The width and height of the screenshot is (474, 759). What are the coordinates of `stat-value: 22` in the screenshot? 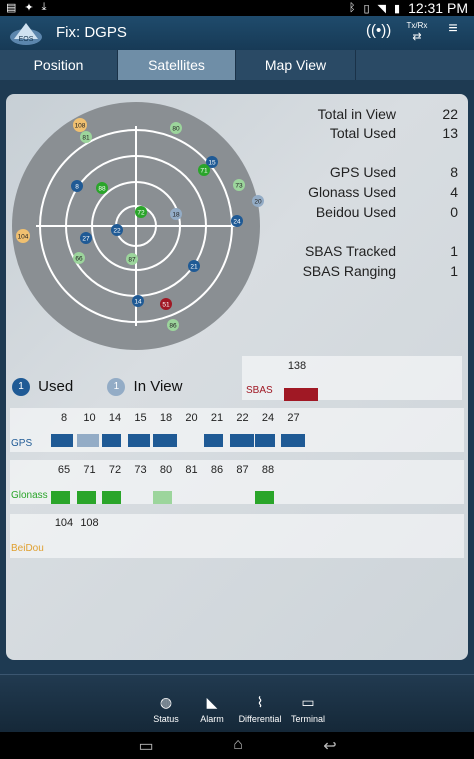 It's located at (450, 114).